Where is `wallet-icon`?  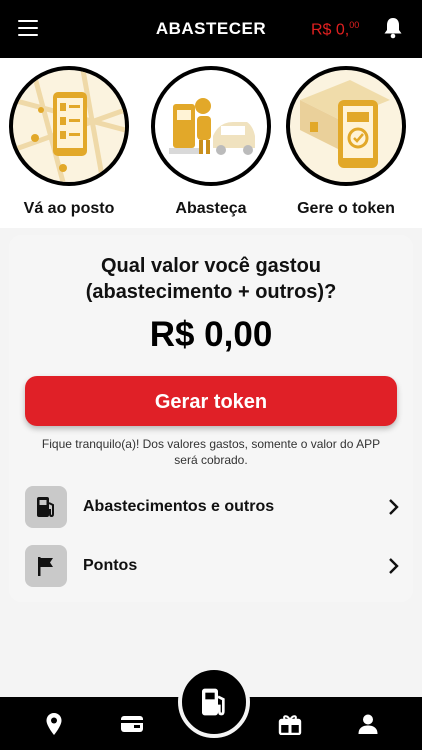
wallet-icon is located at coordinates (132, 724).